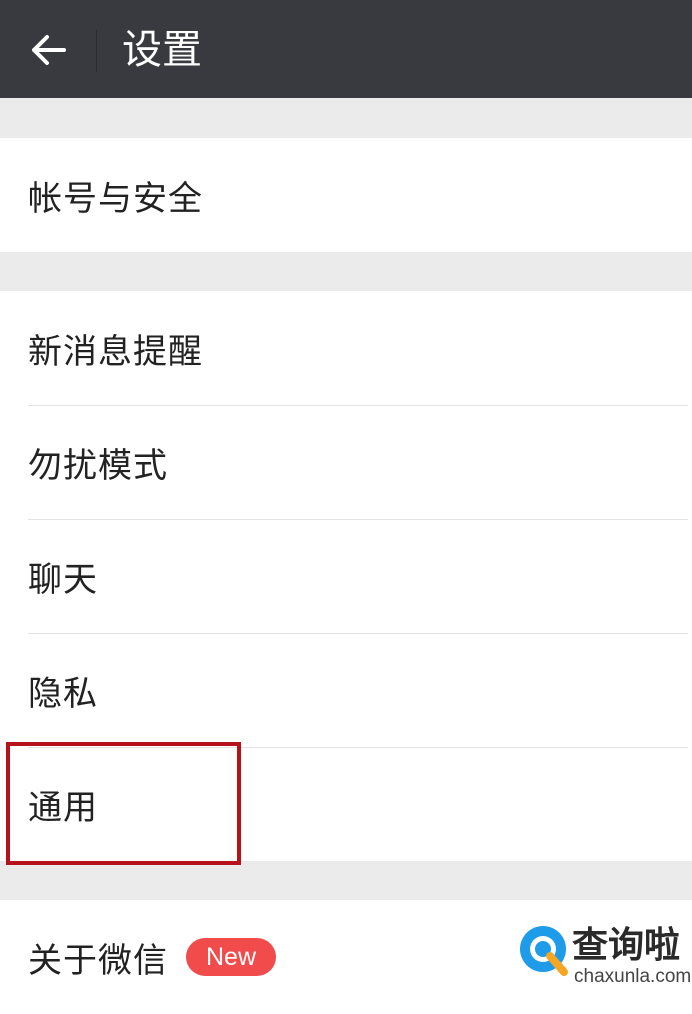  Describe the element at coordinates (626, 945) in the screenshot. I see `watermark-name: 查询啦` at that location.